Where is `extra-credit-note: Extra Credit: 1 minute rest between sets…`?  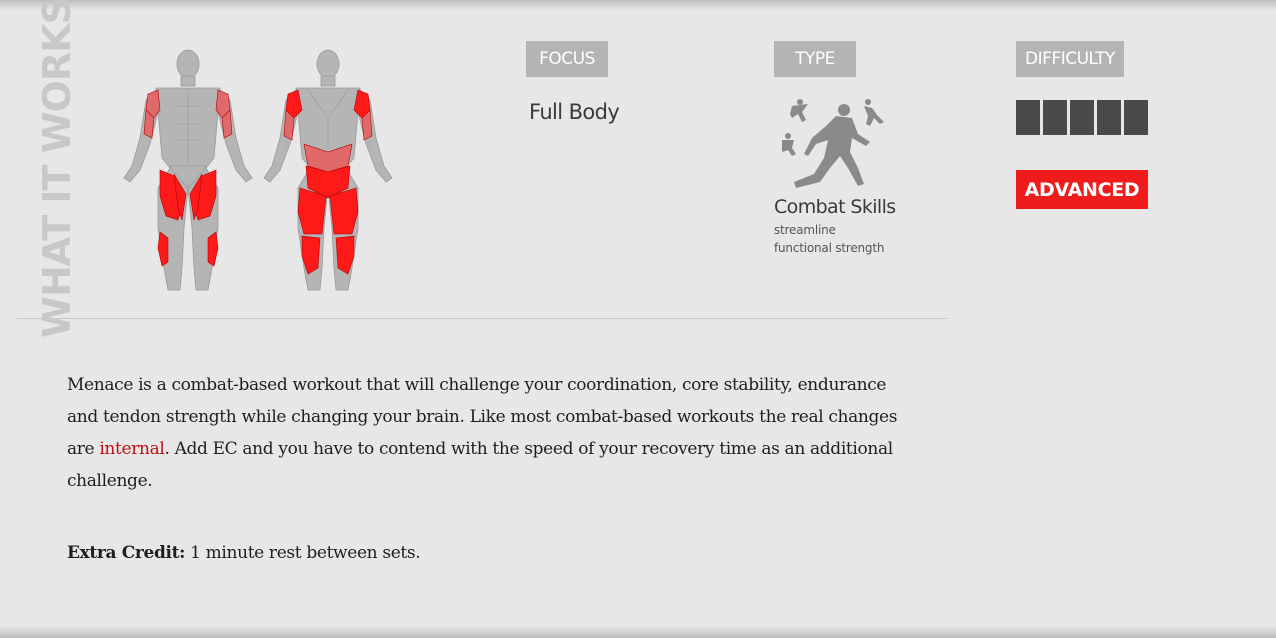 extra-credit-note: Extra Credit: 1 minute rest between sets… is located at coordinates (244, 553).